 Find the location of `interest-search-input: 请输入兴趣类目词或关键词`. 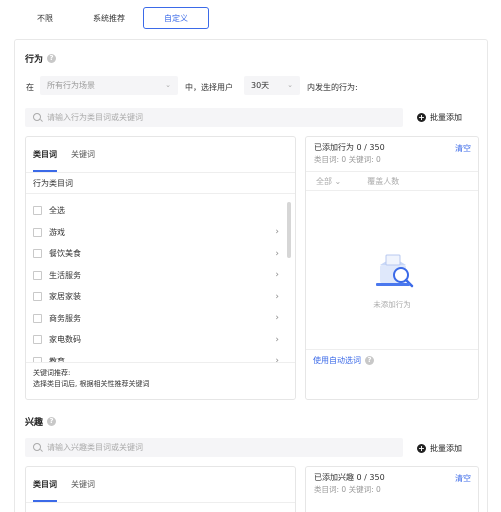

interest-search-input: 请输入兴趣类目词或关键词 is located at coordinates (214, 447).